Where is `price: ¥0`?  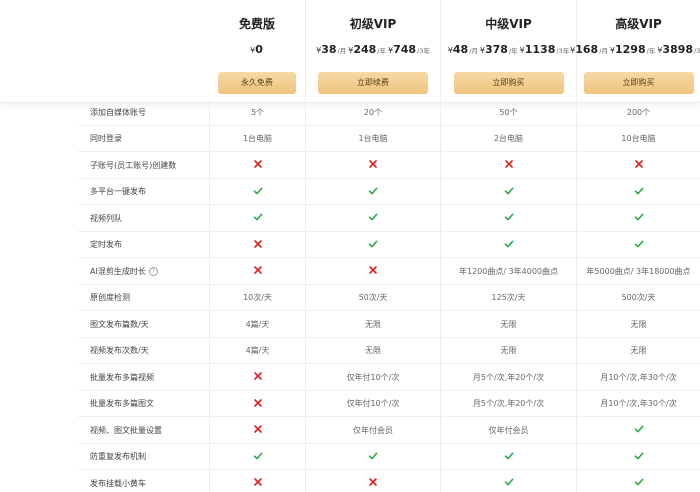
price: ¥0 is located at coordinates (257, 49).